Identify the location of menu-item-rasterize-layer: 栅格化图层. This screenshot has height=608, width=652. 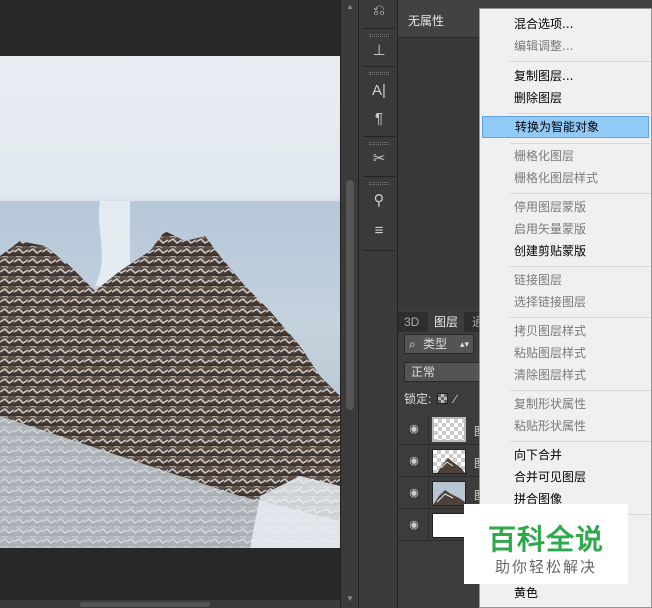
(565, 156).